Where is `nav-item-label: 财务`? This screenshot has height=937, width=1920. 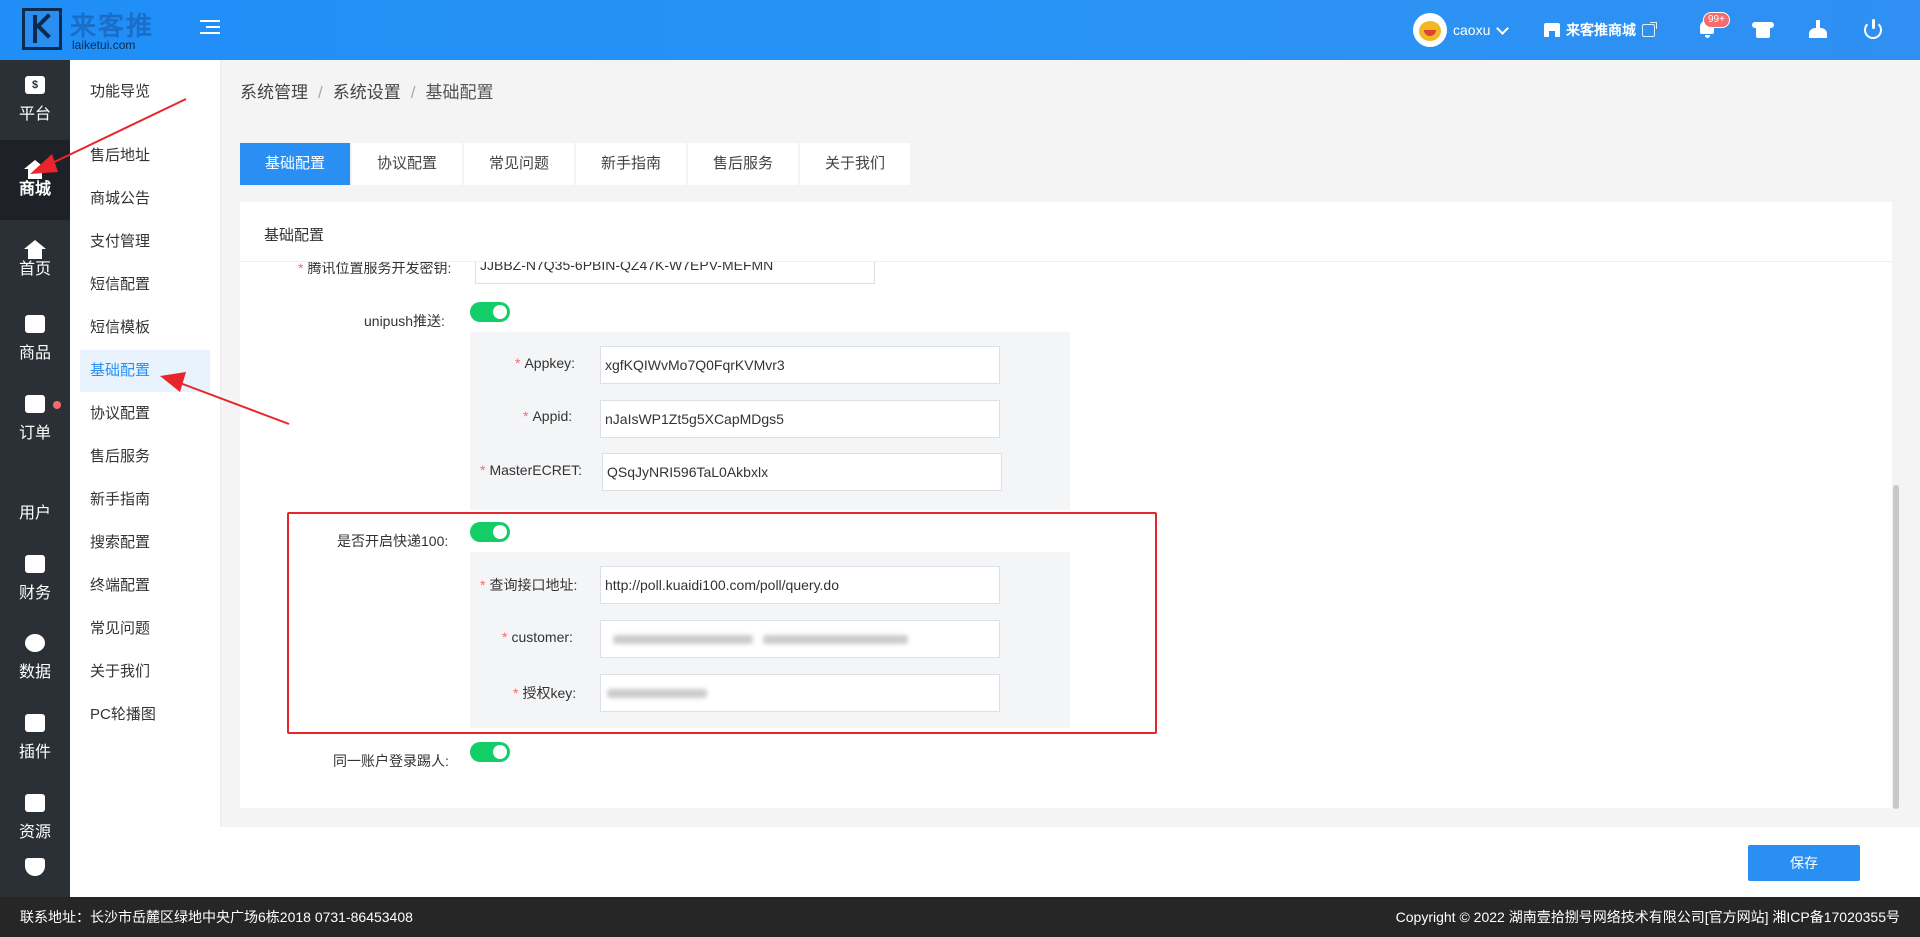
nav-item-label: 财务 is located at coordinates (34, 593).